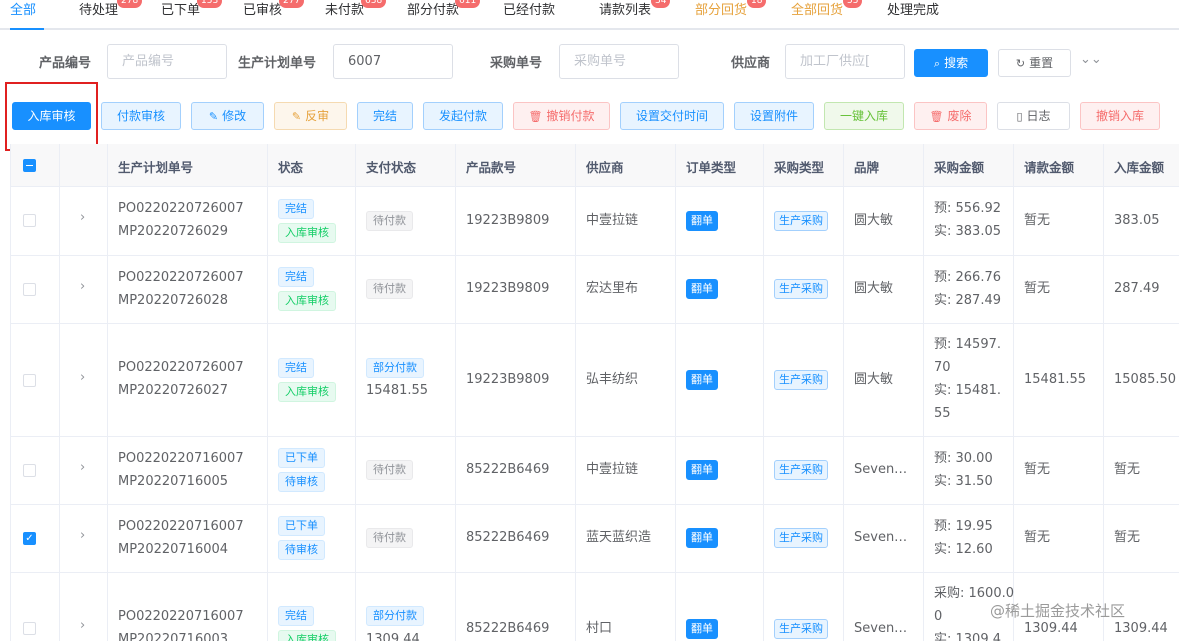 The width and height of the screenshot is (1179, 641). Describe the element at coordinates (227, 116) in the screenshot. I see `edit-button: ✎ 修改` at that location.